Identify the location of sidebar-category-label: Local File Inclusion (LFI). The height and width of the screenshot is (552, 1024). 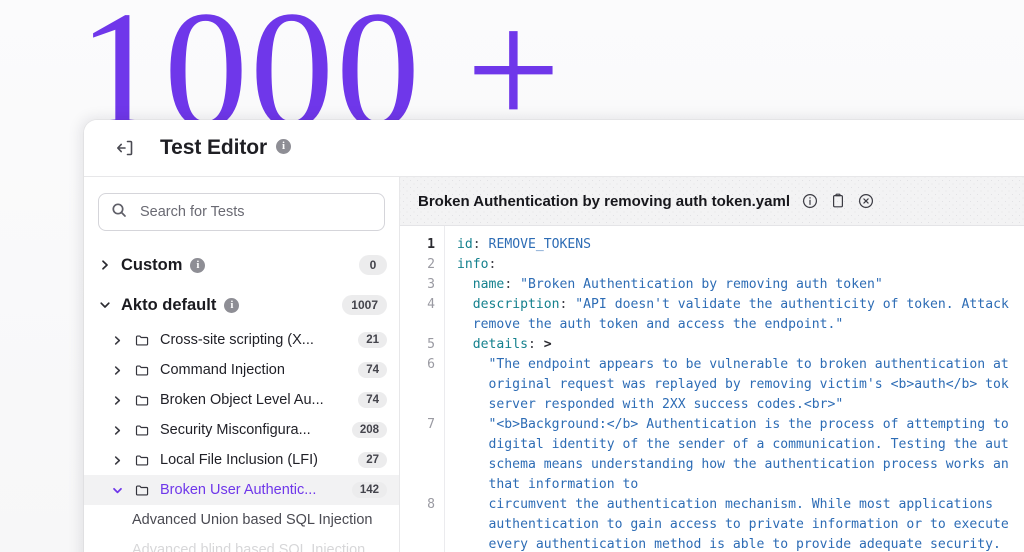
(239, 460).